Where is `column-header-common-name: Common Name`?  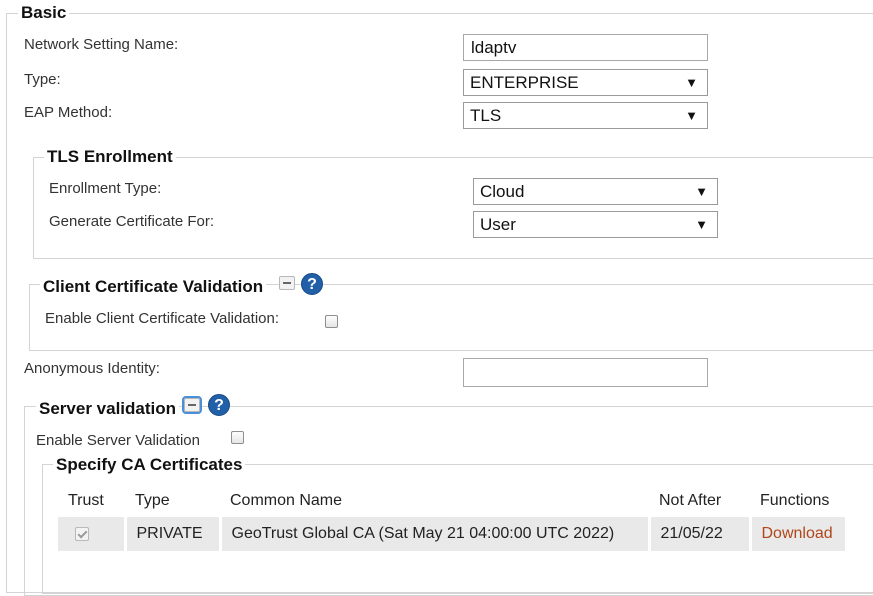 column-header-common-name: Common Name is located at coordinates (286, 500).